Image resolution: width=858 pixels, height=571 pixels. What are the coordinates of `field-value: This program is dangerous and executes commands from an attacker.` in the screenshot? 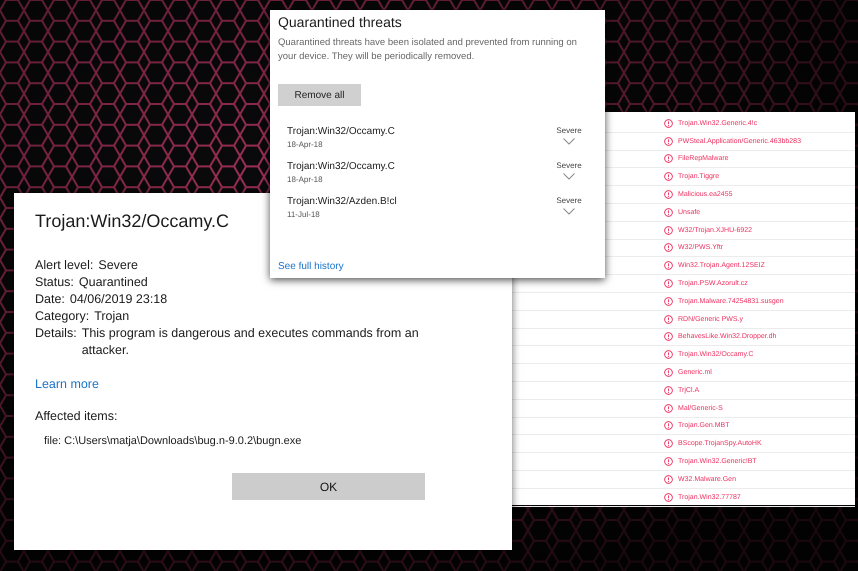 It's located at (251, 342).